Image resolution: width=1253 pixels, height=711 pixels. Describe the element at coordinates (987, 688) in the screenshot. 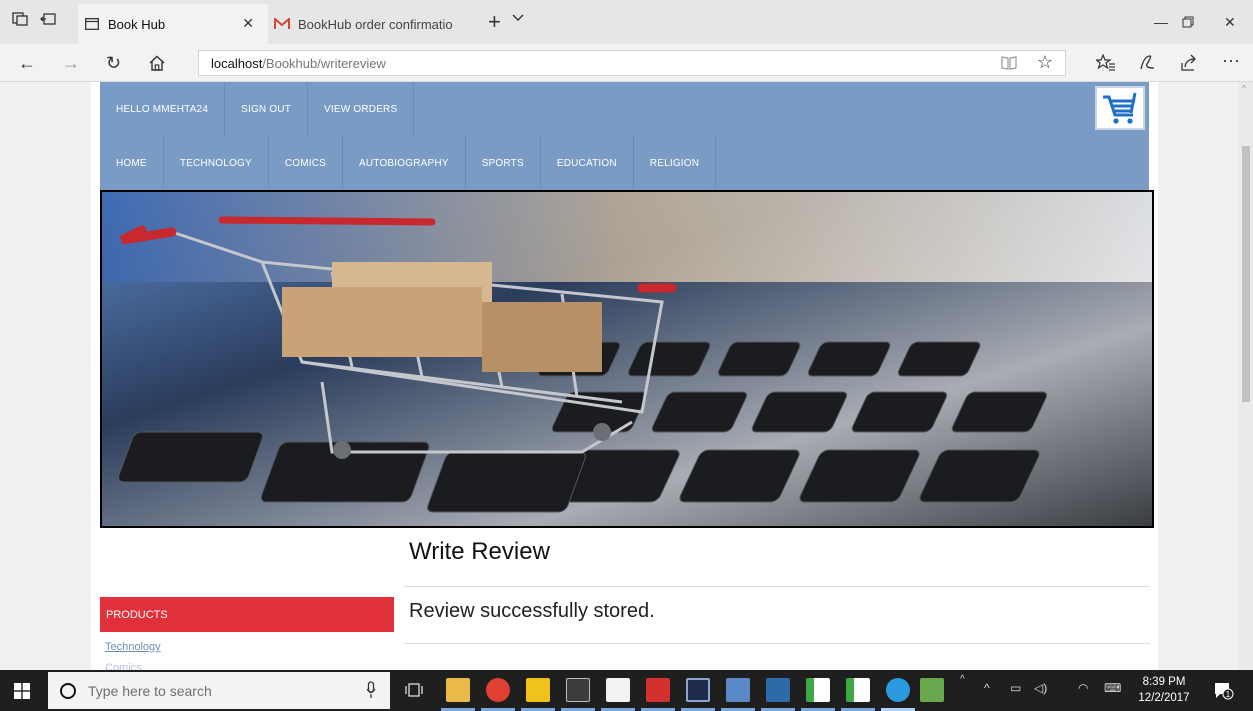

I see `show-hidden-icons-icon: ^` at that location.